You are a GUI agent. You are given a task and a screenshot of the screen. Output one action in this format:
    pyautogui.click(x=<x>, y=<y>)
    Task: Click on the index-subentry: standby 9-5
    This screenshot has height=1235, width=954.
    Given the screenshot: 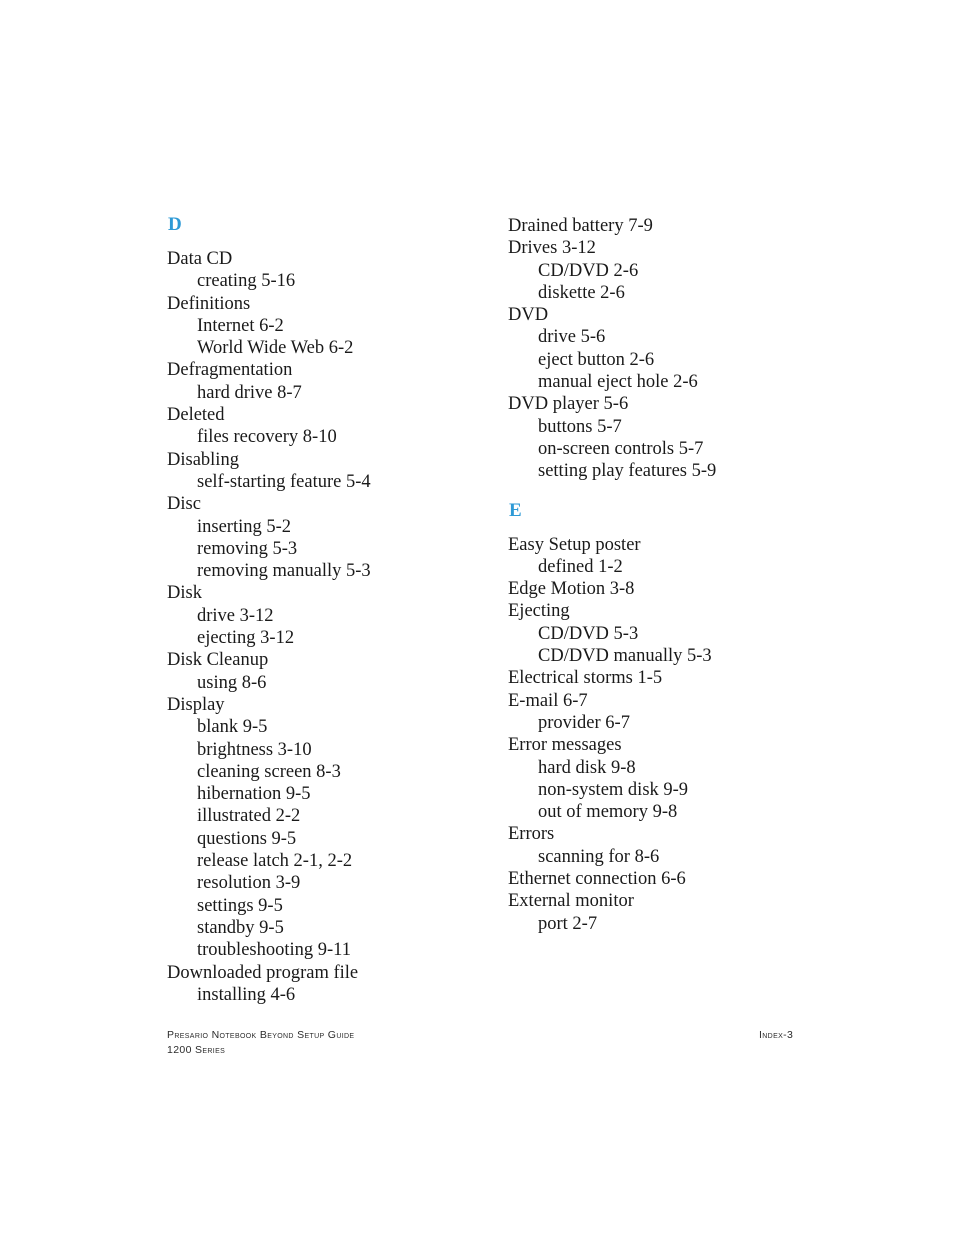 What is the action you would take?
    pyautogui.click(x=240, y=927)
    